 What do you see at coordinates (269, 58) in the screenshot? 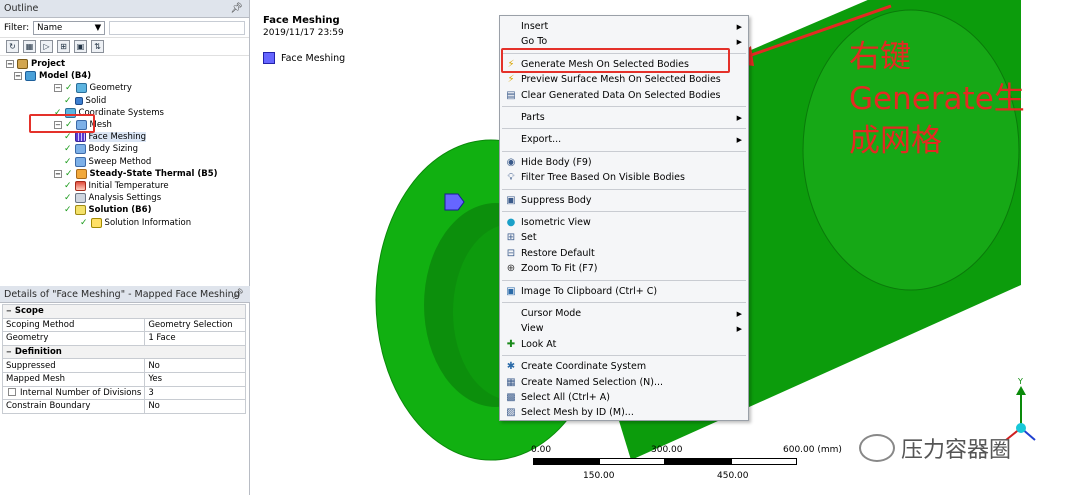
I see `legend-swatch` at bounding box center [269, 58].